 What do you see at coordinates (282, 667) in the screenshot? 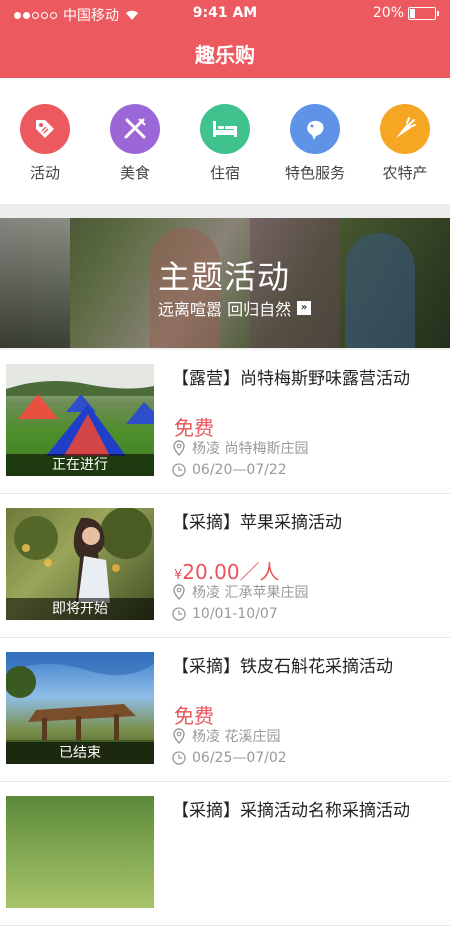
I see `activity-title: 【采摘】铁皮石斛花采摘活动` at bounding box center [282, 667].